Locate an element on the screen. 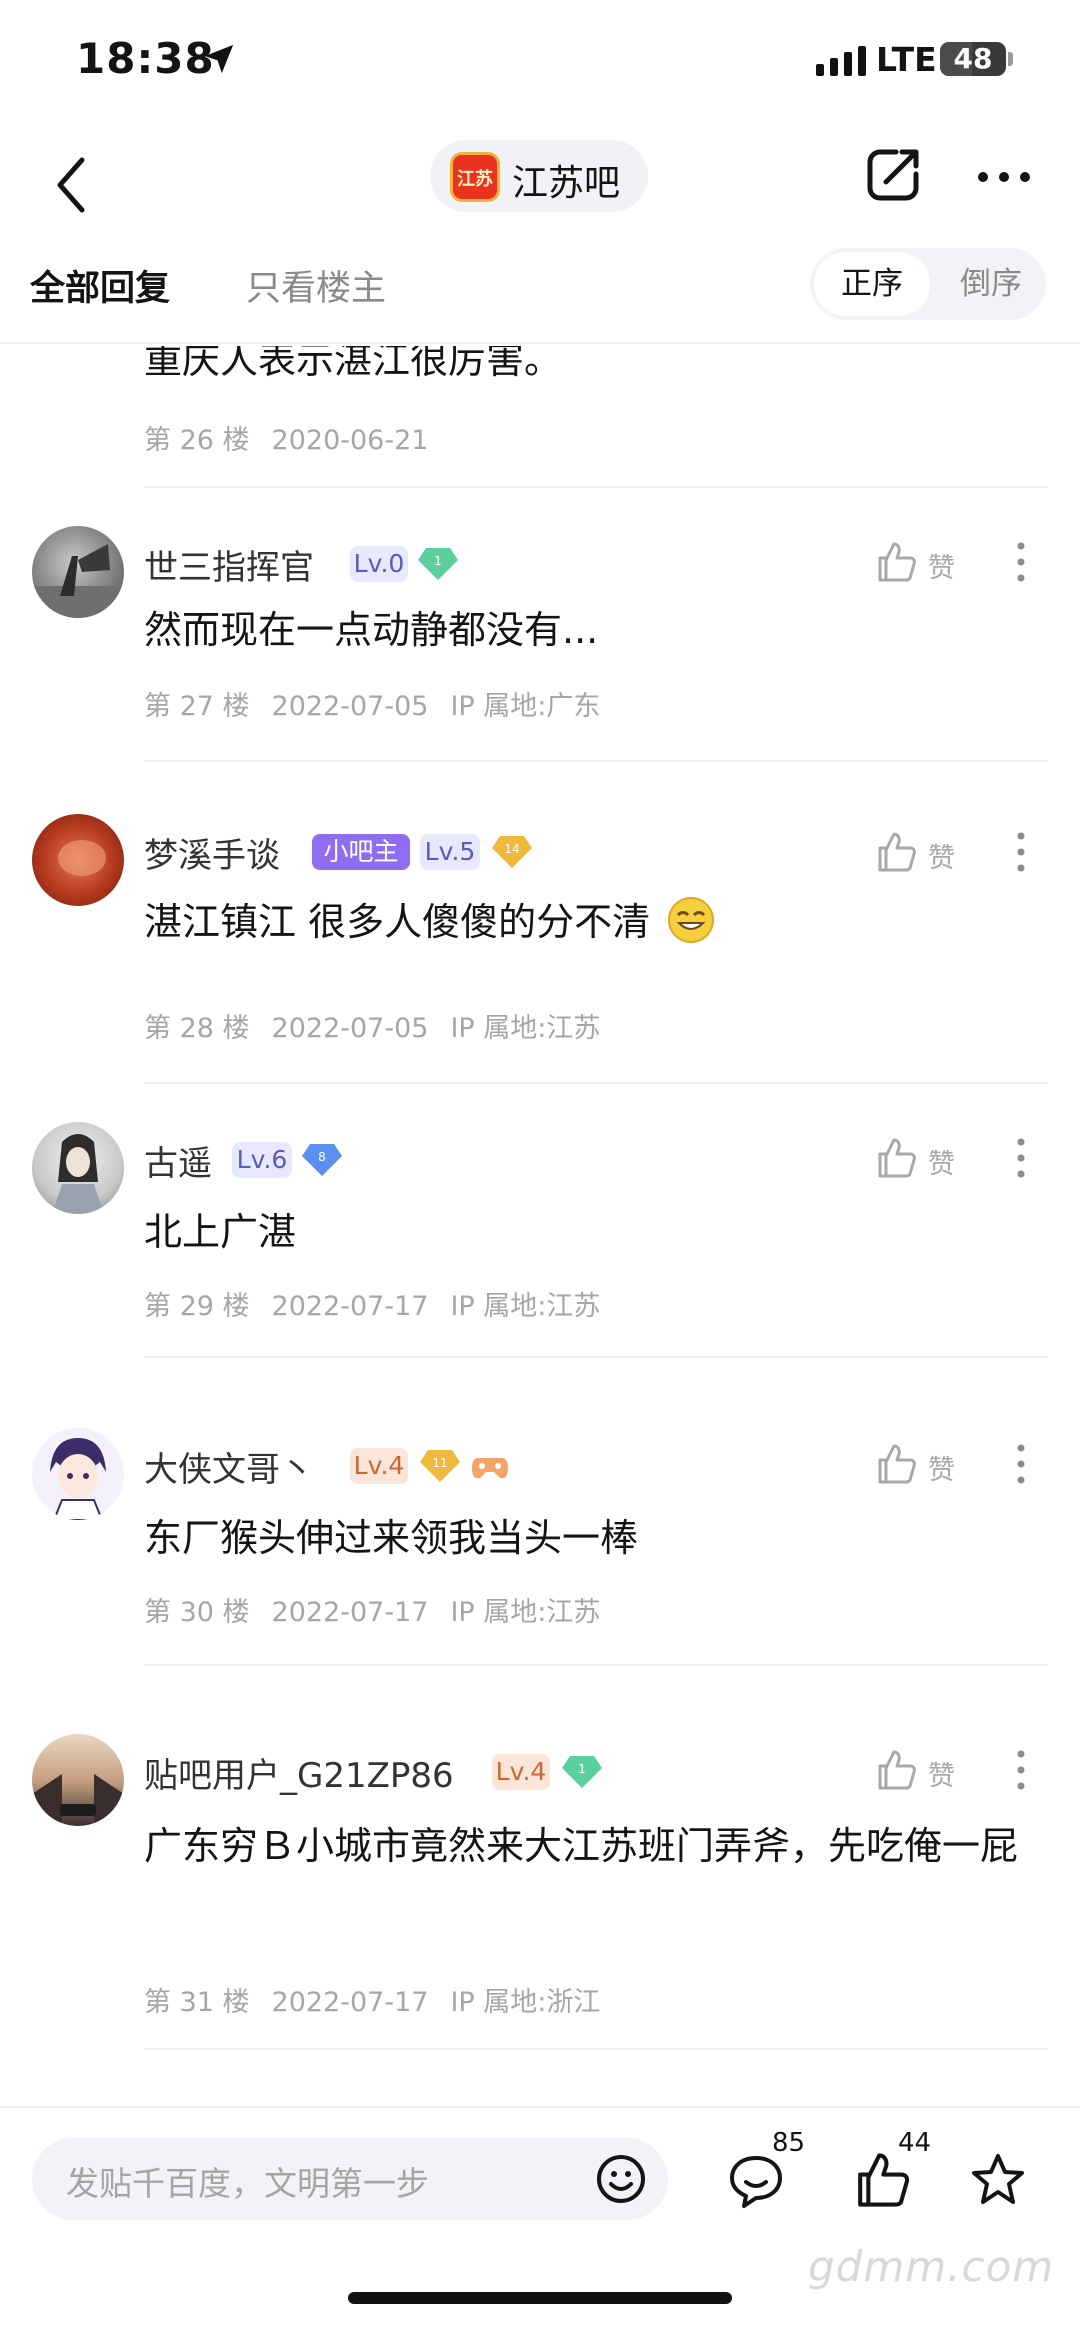  tab-all-replies: 全部回复 is located at coordinates (100, 285).